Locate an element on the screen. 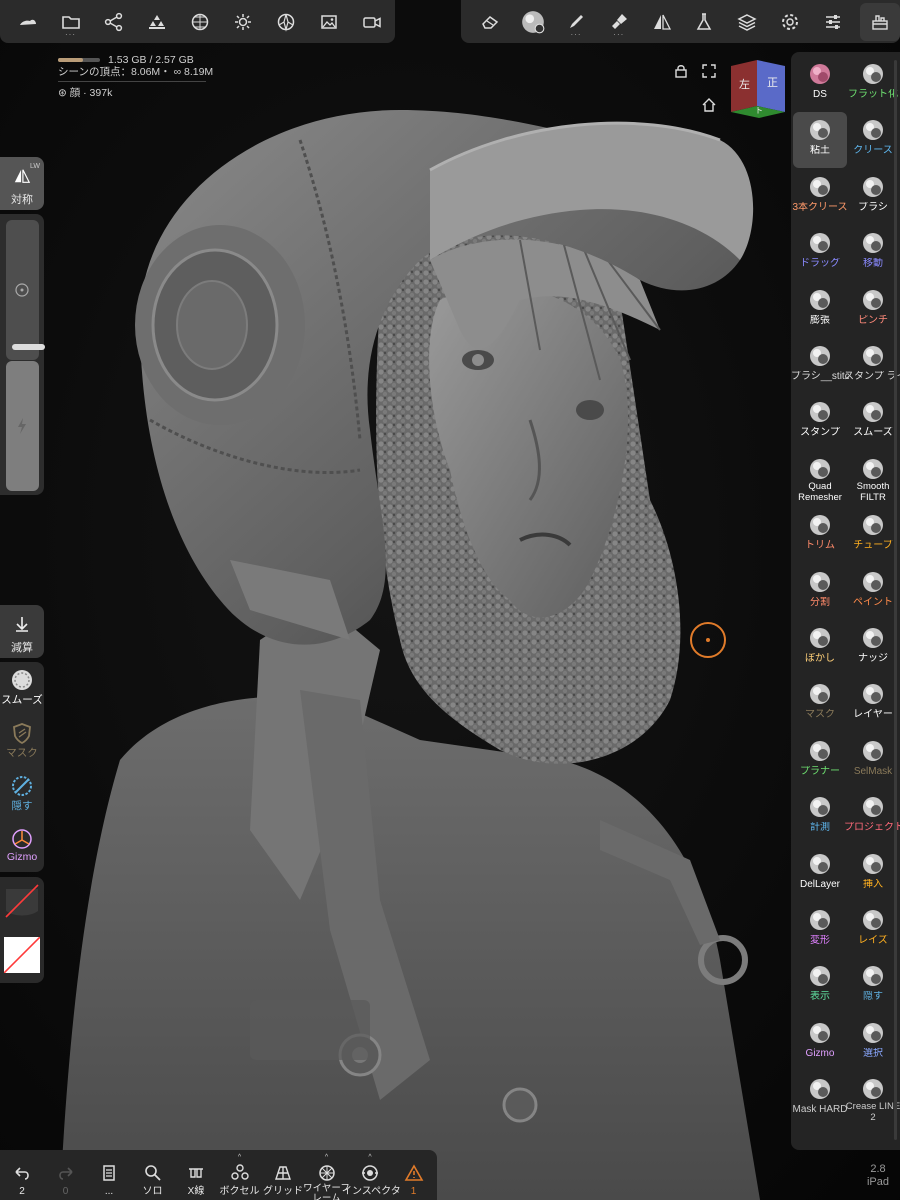 The width and height of the screenshot is (900, 1200). tool-pinch: ピンチ is located at coordinates (873, 310).